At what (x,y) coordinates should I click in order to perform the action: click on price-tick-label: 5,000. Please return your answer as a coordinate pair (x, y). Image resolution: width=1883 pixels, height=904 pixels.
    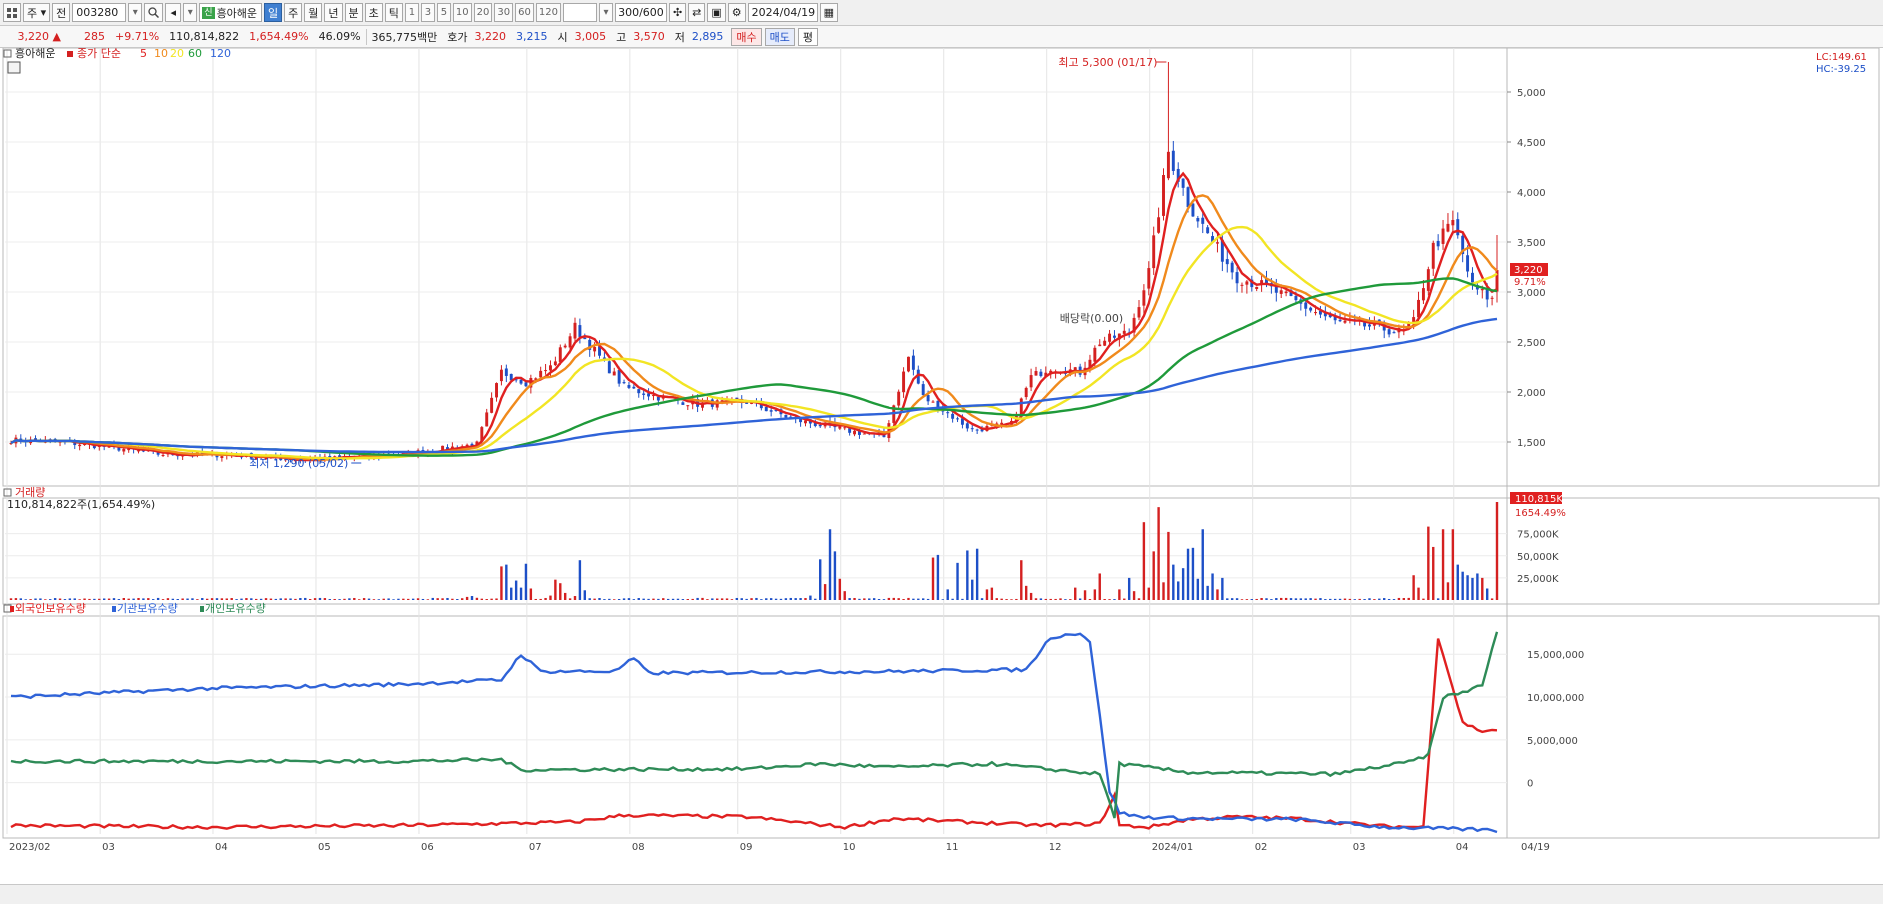
    Looking at the image, I should click on (1531, 93).